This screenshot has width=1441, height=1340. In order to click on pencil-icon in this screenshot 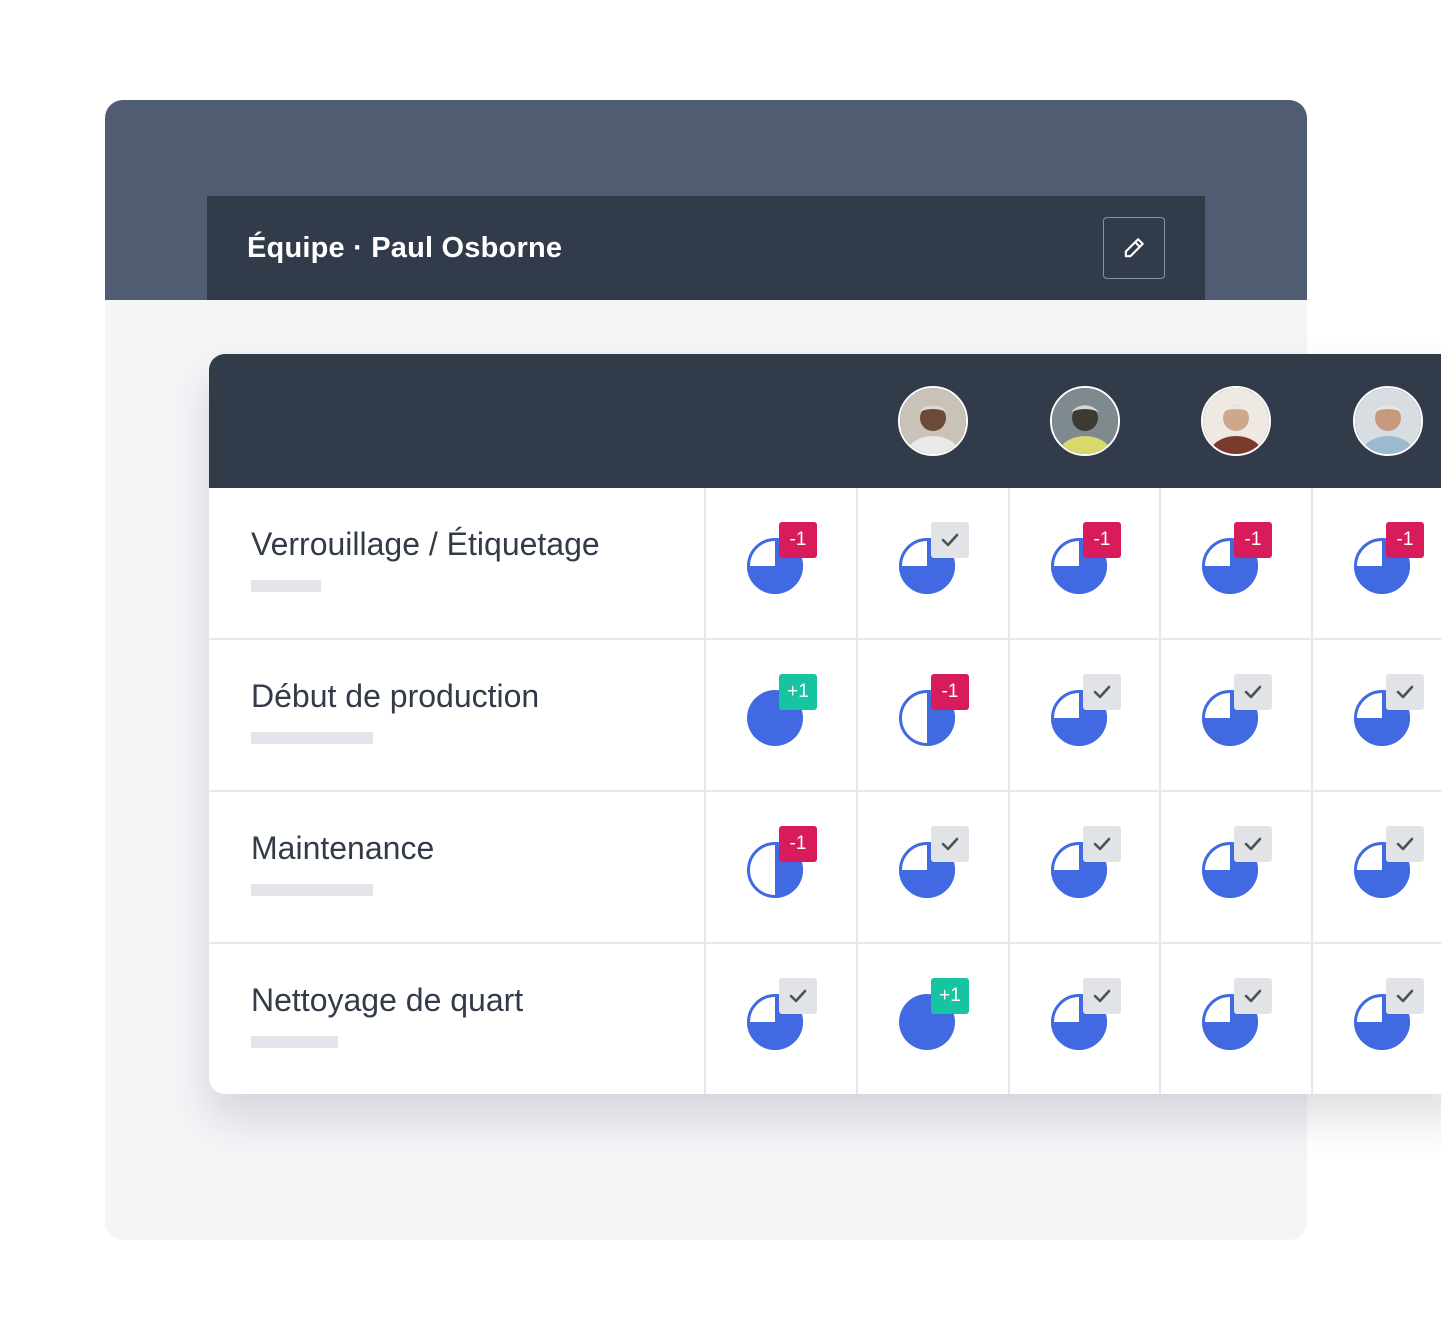, I will do `click(1134, 248)`.